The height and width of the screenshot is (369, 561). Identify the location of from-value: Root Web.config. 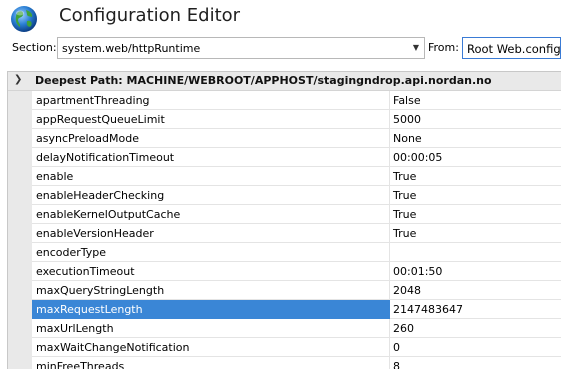
(514, 49).